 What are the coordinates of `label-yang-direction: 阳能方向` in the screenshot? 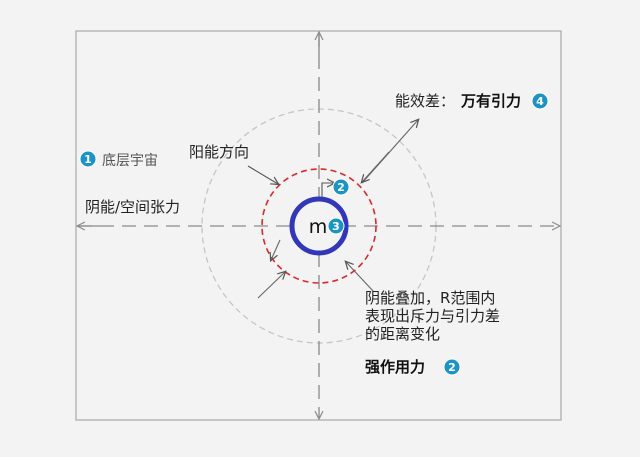 It's located at (219, 152).